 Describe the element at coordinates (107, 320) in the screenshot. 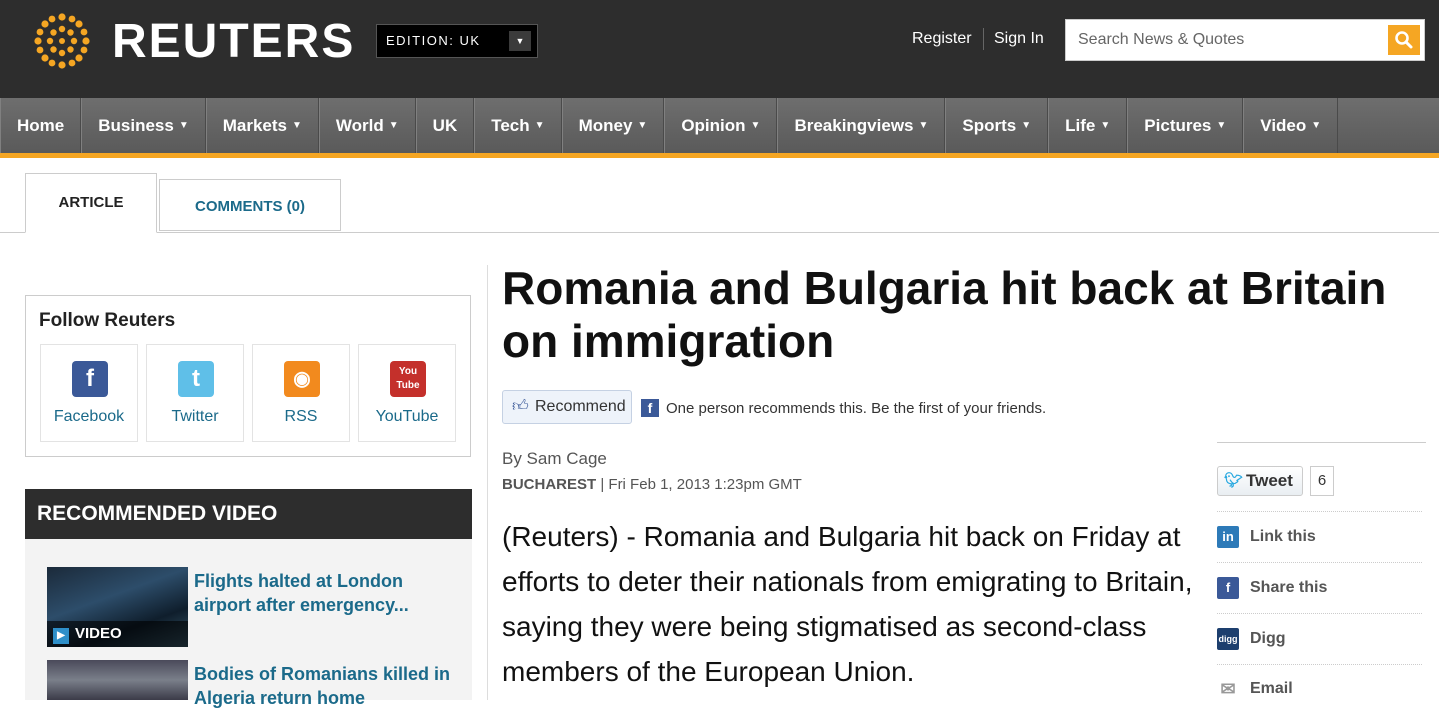

I see `follow-title: Follow Reuters` at that location.